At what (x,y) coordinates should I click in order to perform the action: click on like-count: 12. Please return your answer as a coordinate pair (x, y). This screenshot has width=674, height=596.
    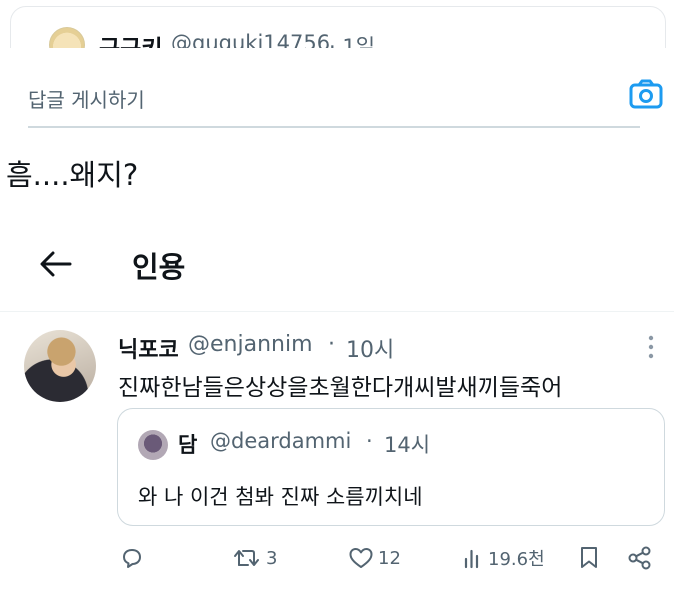
    Looking at the image, I should click on (389, 558).